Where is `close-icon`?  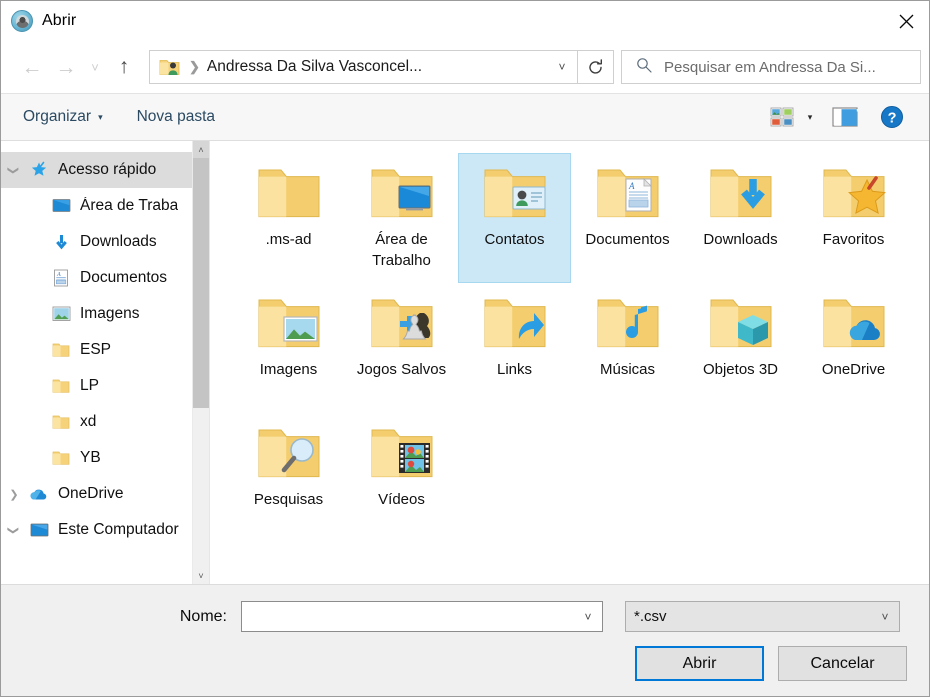 close-icon is located at coordinates (906, 21).